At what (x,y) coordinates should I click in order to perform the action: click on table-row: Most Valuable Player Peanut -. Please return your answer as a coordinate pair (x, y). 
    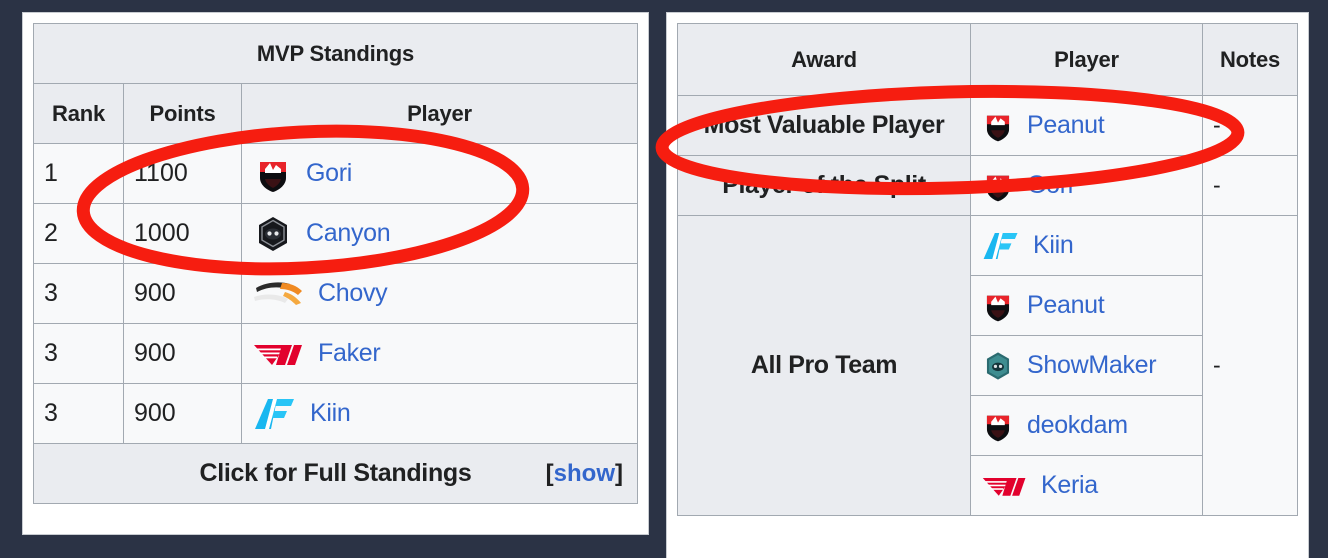
    Looking at the image, I should click on (987, 125).